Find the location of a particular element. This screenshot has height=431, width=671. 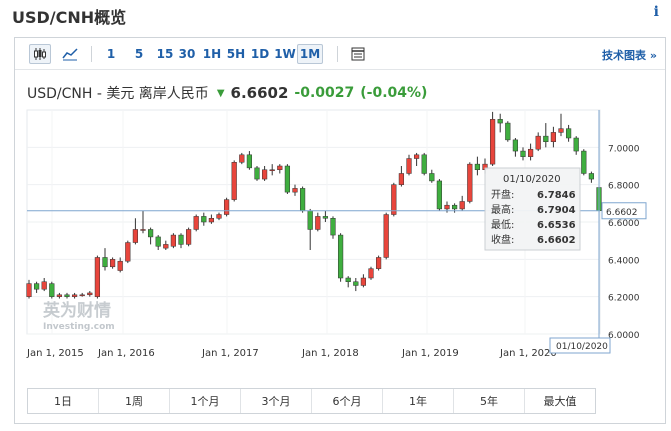

range-button-7: 最大值 is located at coordinates (560, 401).